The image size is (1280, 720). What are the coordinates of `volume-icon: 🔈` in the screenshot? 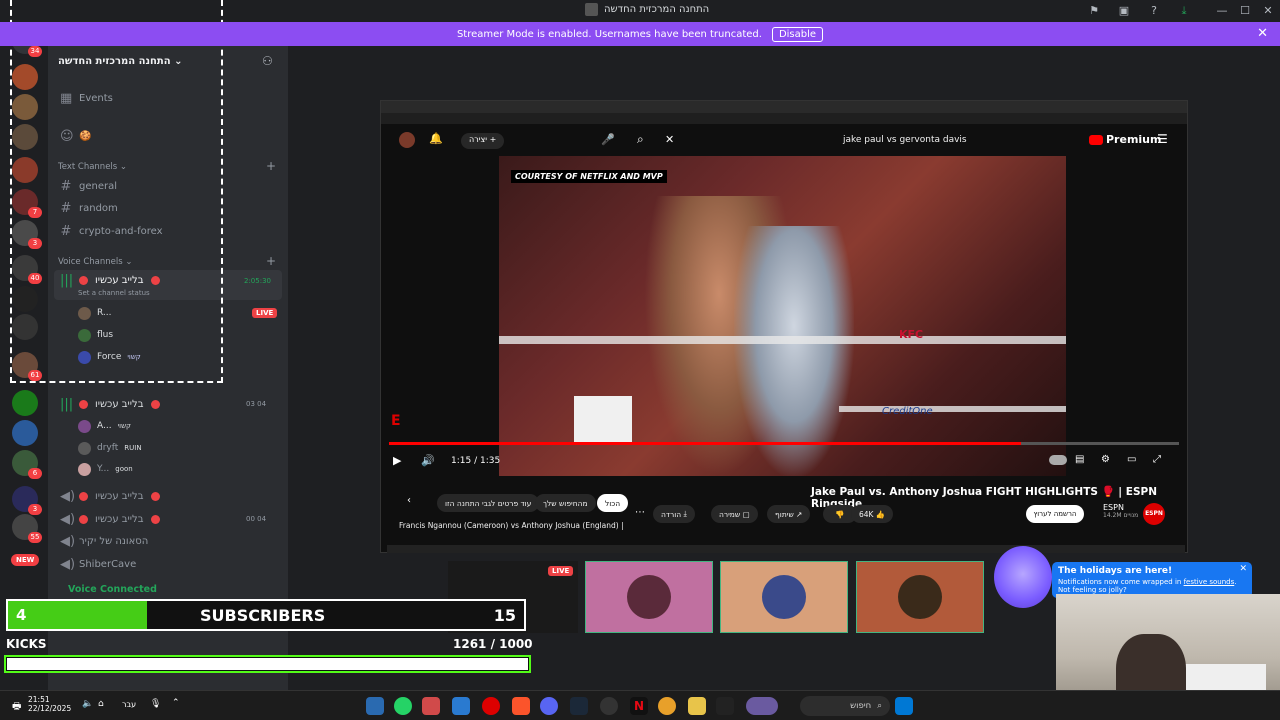 It's located at (87, 704).